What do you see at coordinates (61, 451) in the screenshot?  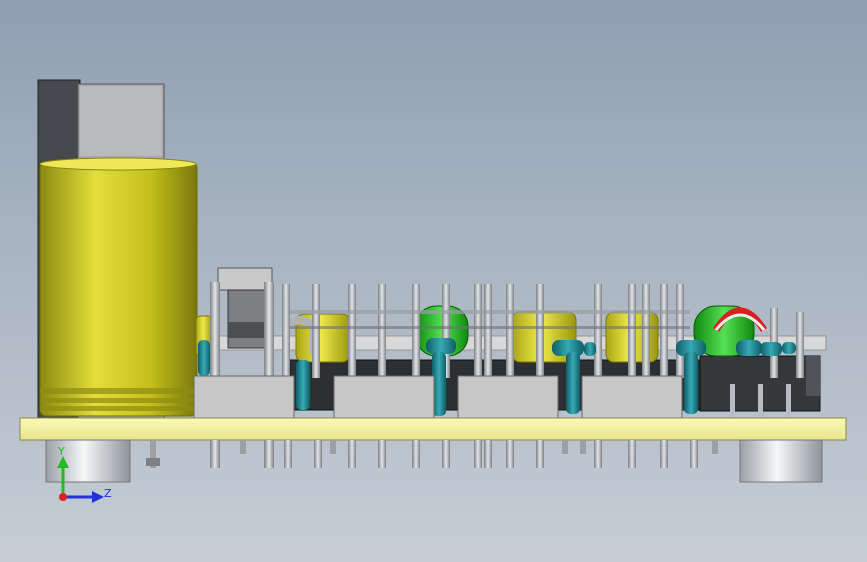 I see `y-axis-label: Y` at bounding box center [61, 451].